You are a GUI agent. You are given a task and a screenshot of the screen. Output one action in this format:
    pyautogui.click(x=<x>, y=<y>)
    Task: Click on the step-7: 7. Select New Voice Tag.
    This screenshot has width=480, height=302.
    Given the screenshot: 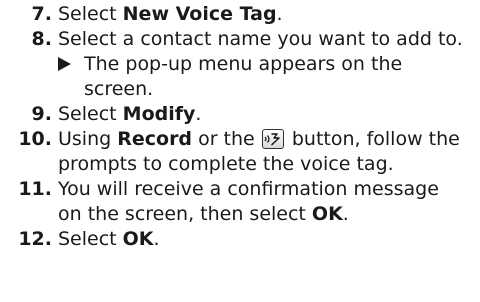 What is the action you would take?
    pyautogui.click(x=240, y=14)
    